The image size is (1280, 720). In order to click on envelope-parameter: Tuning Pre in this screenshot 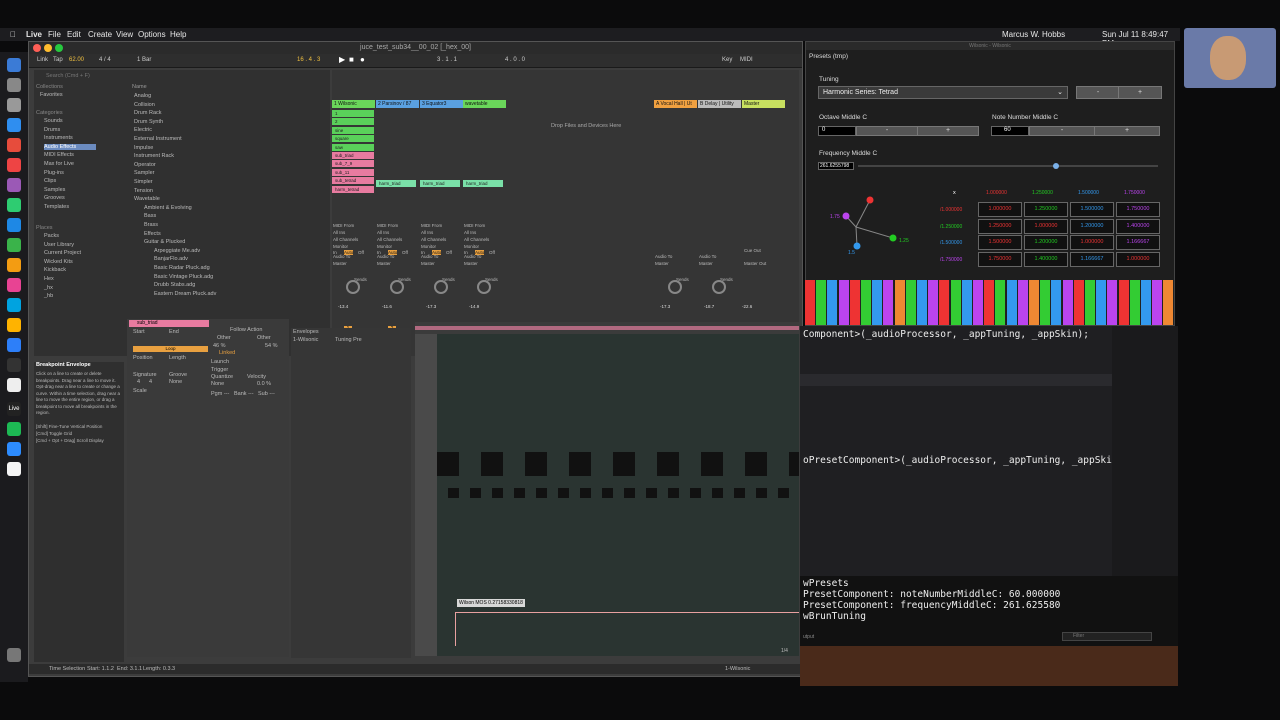, I will do `click(348, 340)`.